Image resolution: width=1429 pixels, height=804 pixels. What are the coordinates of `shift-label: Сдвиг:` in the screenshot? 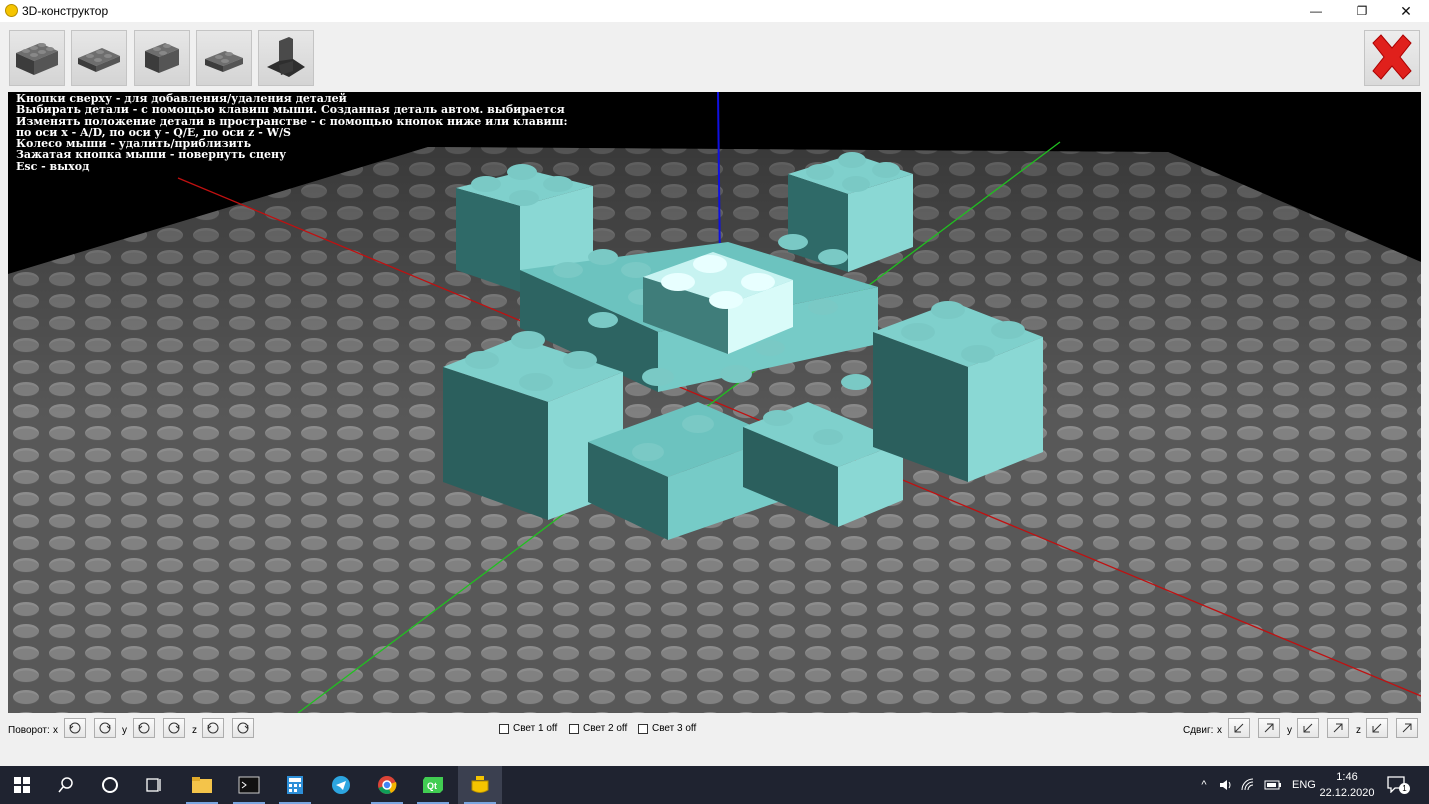 It's located at (1198, 730).